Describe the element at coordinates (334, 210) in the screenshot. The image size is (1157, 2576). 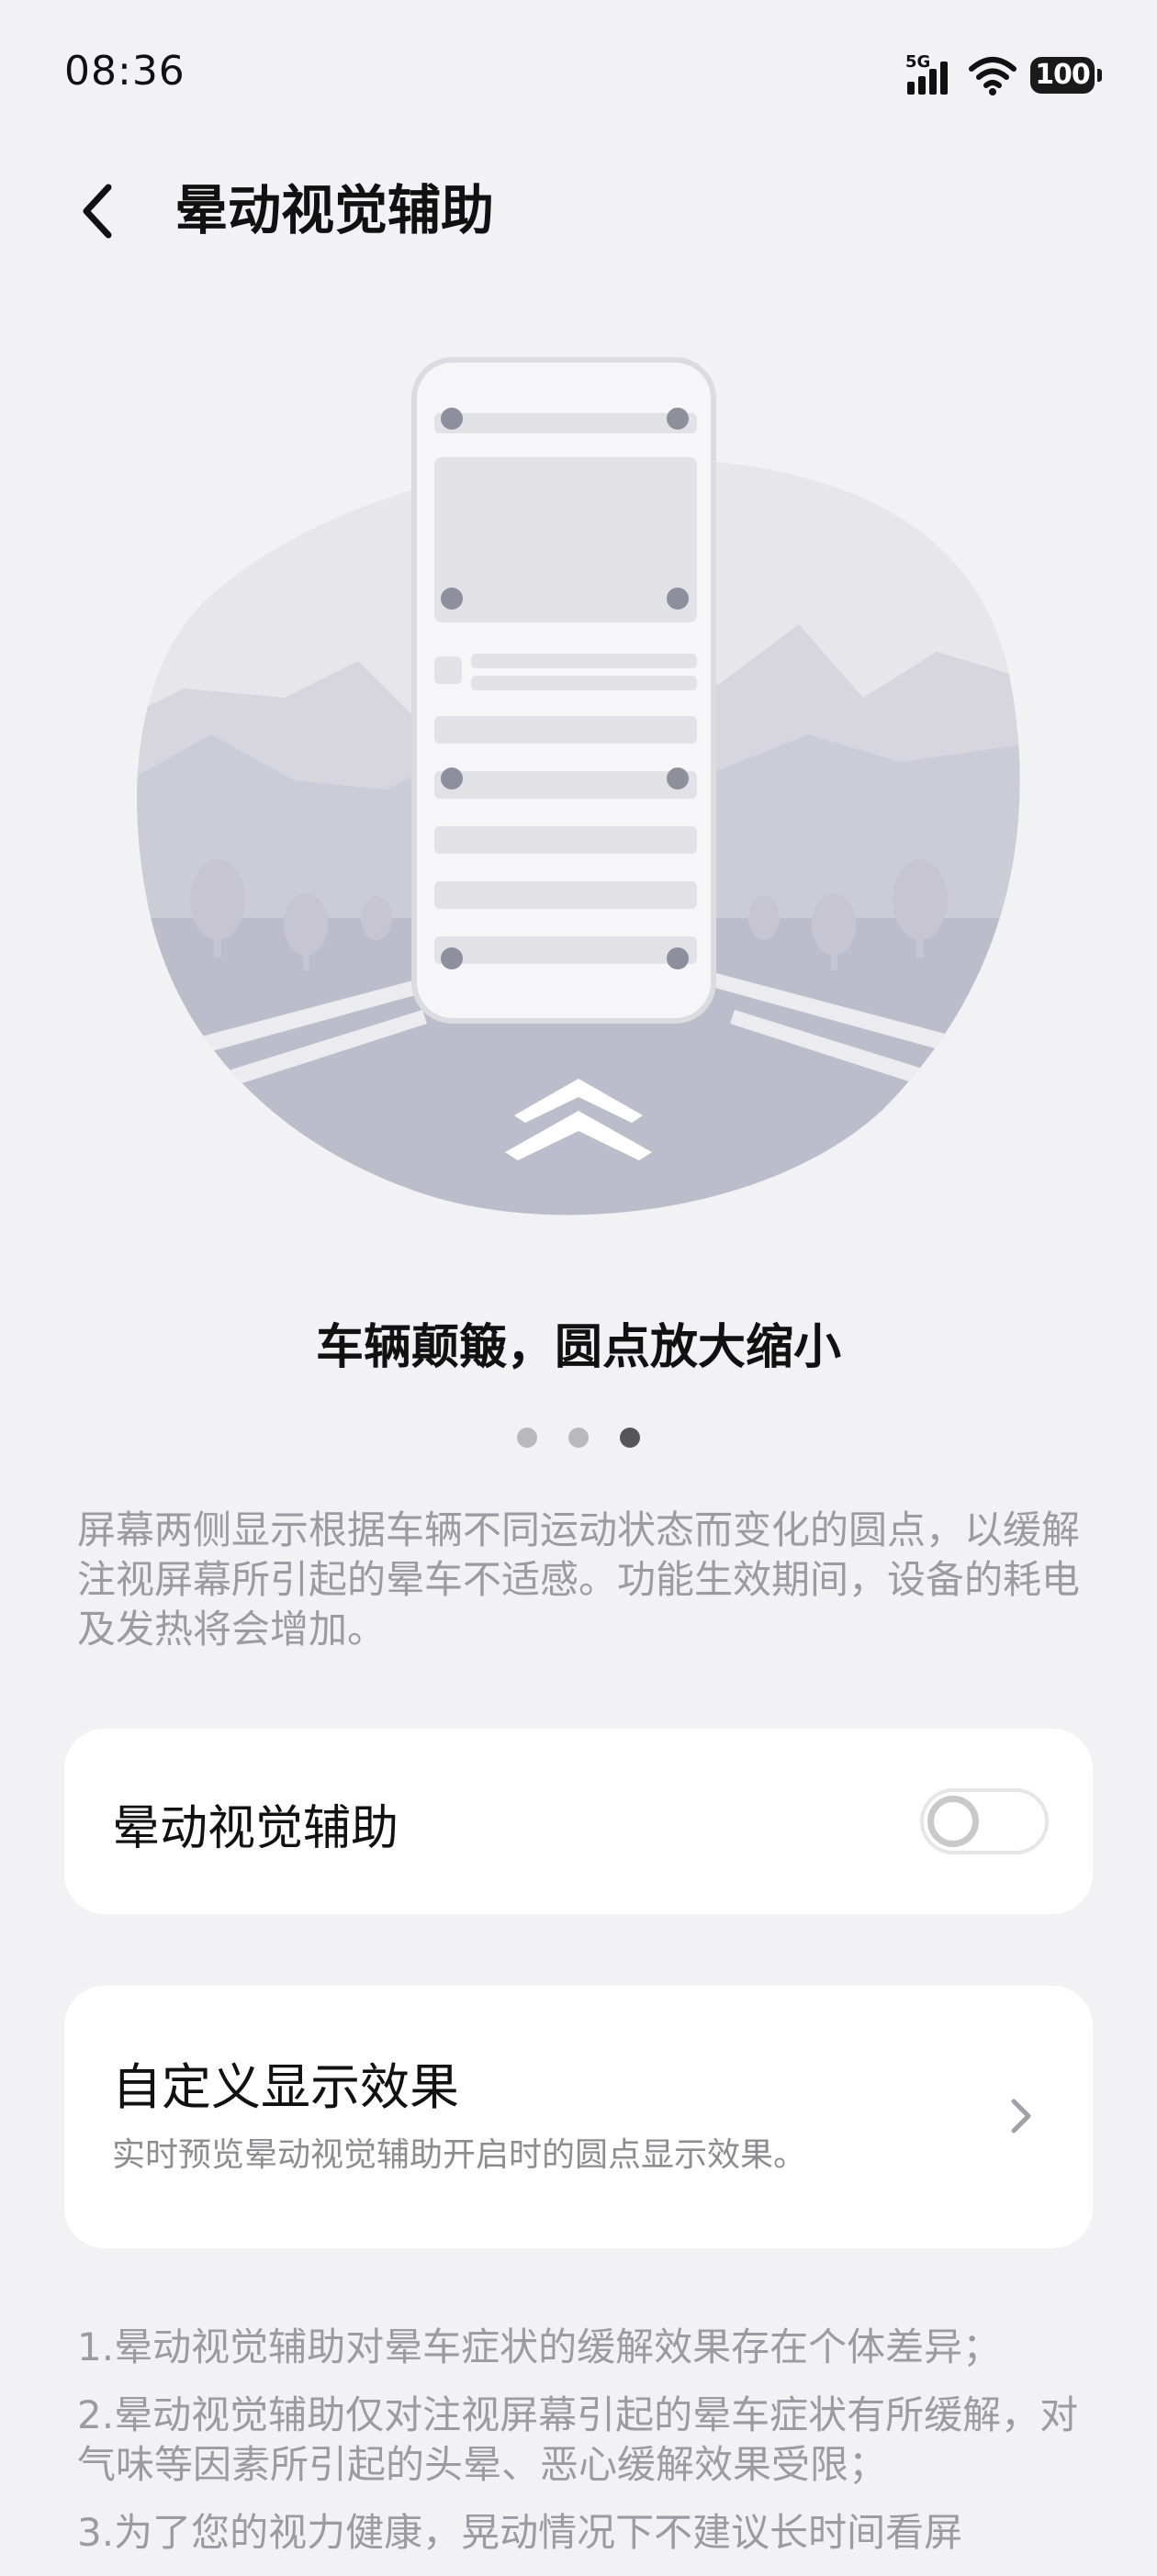
I see `page-title: 晕动视觉辅助` at that location.